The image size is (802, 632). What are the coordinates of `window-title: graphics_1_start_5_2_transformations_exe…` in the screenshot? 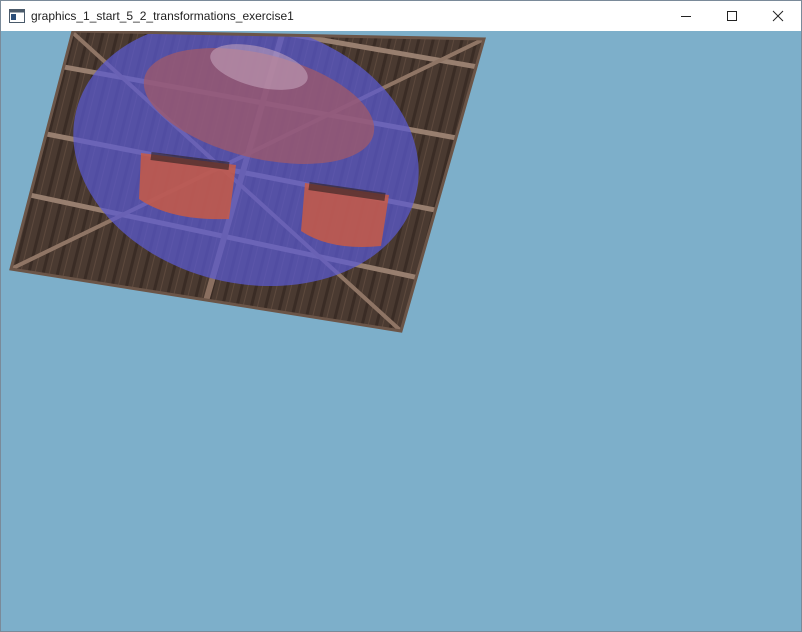 It's located at (162, 16).